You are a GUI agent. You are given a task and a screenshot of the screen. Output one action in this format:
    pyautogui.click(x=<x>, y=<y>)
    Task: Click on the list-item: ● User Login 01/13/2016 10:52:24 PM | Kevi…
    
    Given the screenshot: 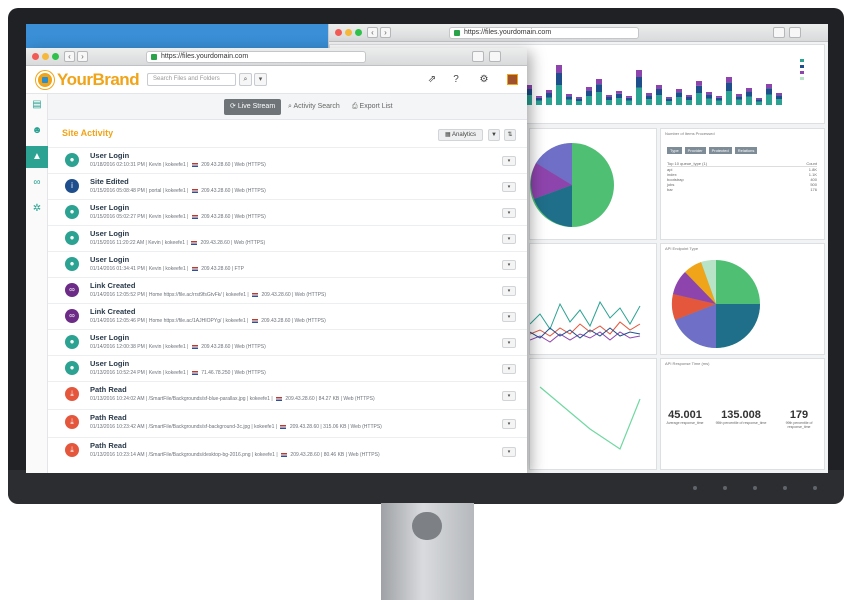 What is the action you would take?
    pyautogui.click(x=287, y=368)
    